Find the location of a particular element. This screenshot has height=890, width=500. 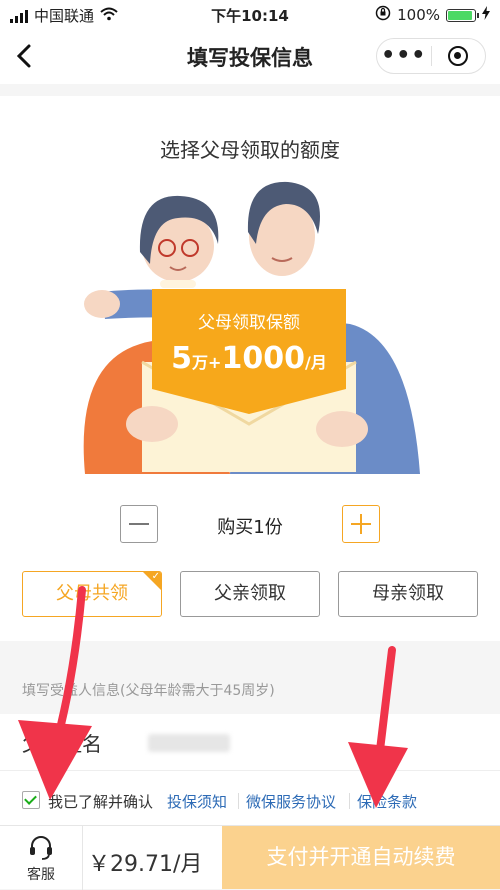

father-name-label: 父亲姓名 is located at coordinates (62, 744).